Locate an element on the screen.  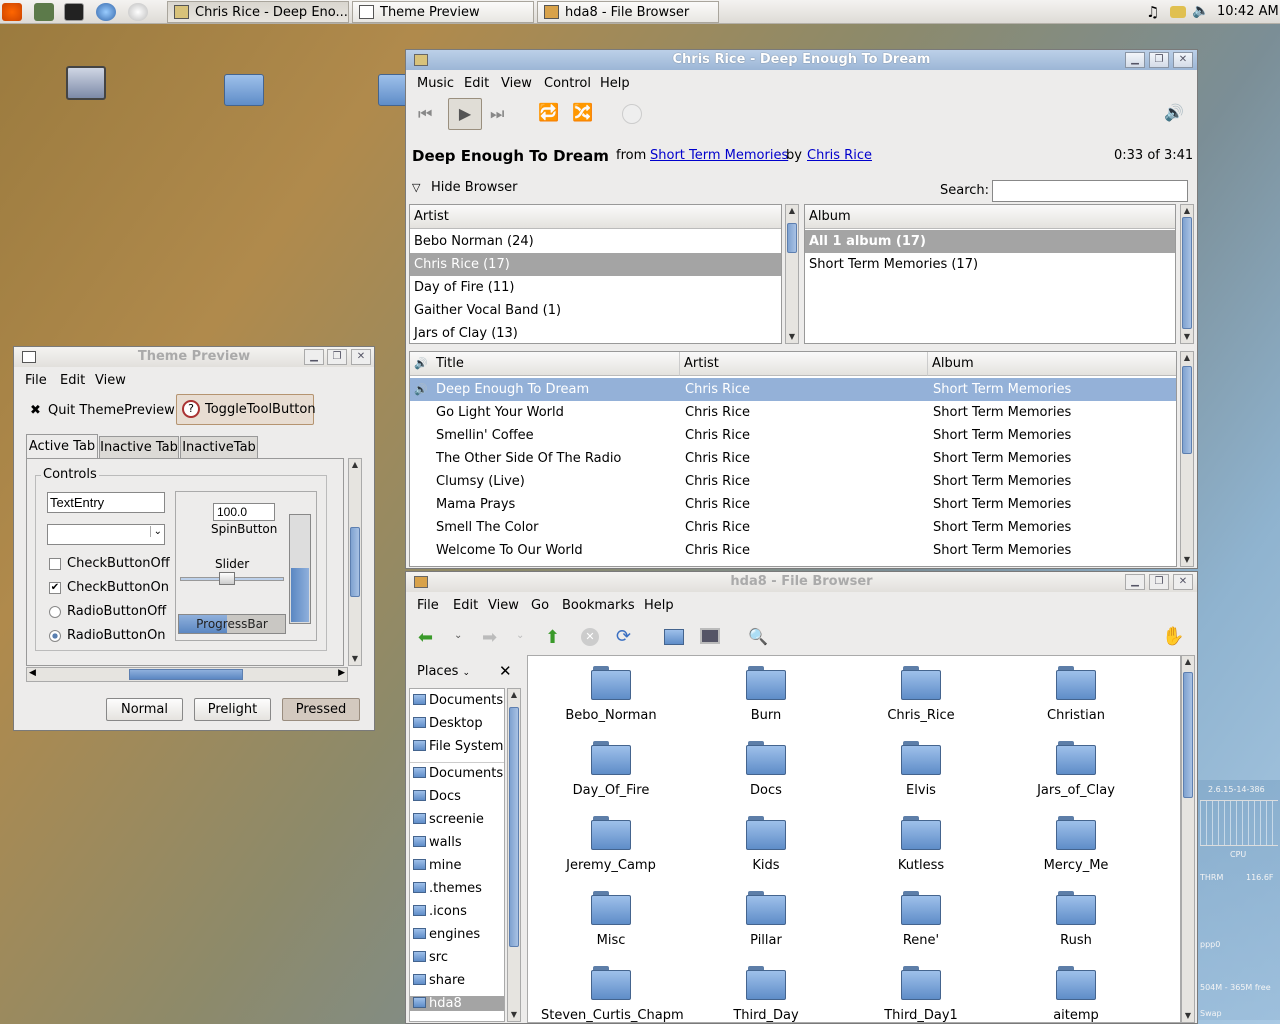
sidebar-item: src is located at coordinates (430, 957).